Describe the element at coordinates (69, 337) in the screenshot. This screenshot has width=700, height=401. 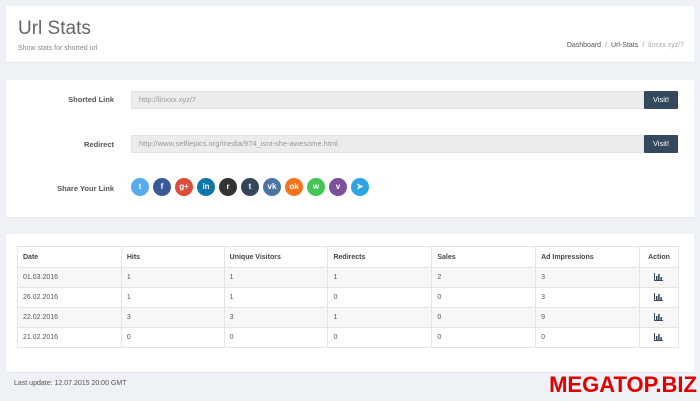
I see `table-cell: 21.02.2016` at that location.